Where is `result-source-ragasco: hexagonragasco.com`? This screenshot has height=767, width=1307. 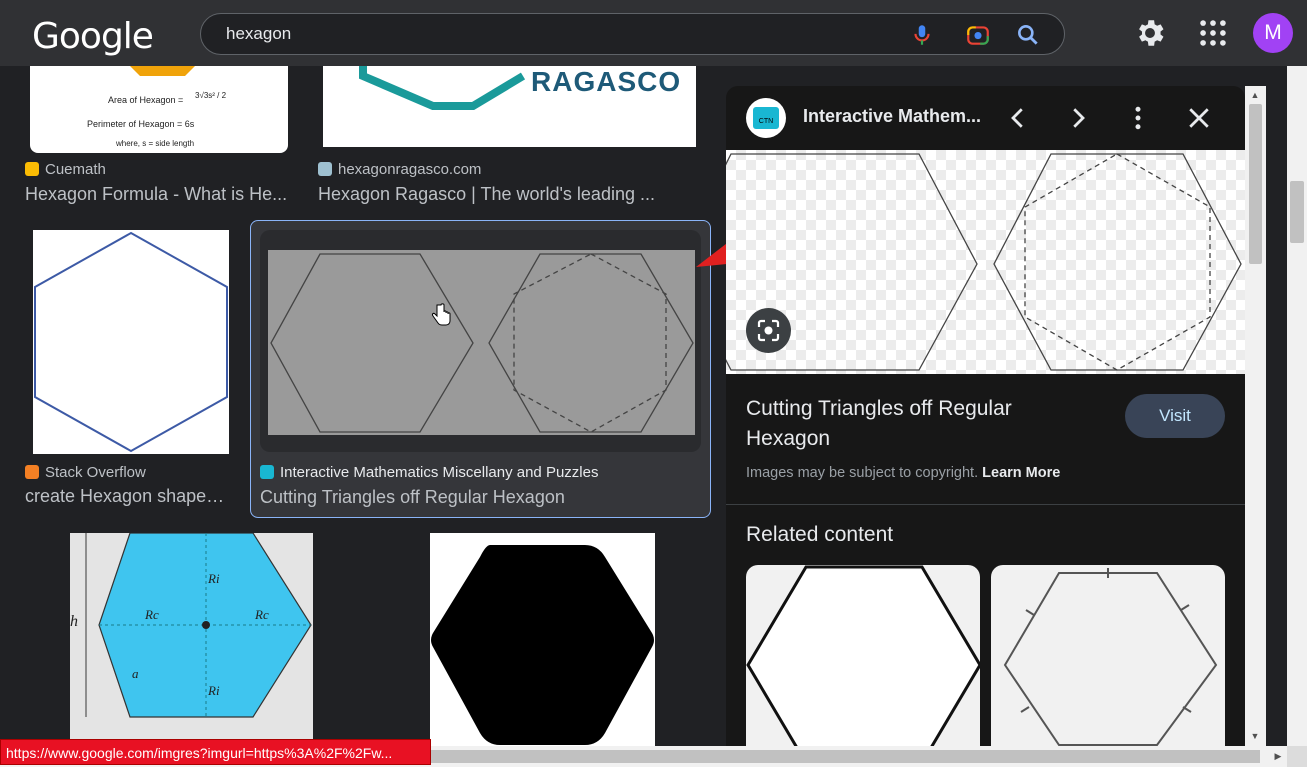
result-source-ragasco: hexagonragasco.com is located at coordinates (399, 169).